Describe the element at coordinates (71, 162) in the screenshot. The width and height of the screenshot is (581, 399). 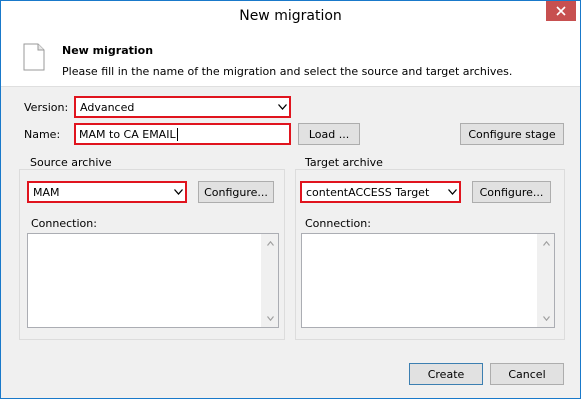
I see `source-archive-title: Source archive` at that location.